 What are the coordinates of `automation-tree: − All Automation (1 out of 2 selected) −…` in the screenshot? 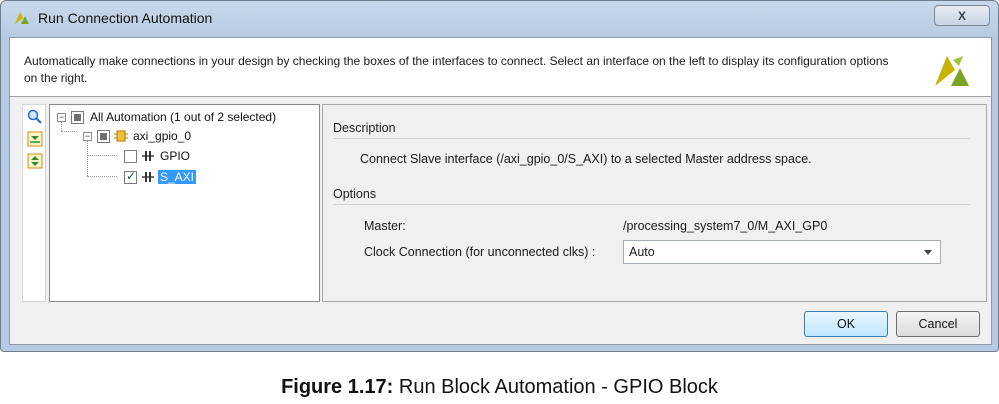 It's located at (184, 203).